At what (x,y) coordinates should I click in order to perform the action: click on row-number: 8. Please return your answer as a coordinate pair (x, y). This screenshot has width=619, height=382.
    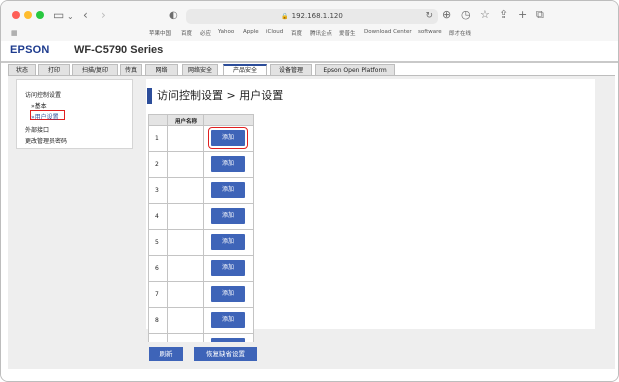
    Looking at the image, I should click on (157, 320).